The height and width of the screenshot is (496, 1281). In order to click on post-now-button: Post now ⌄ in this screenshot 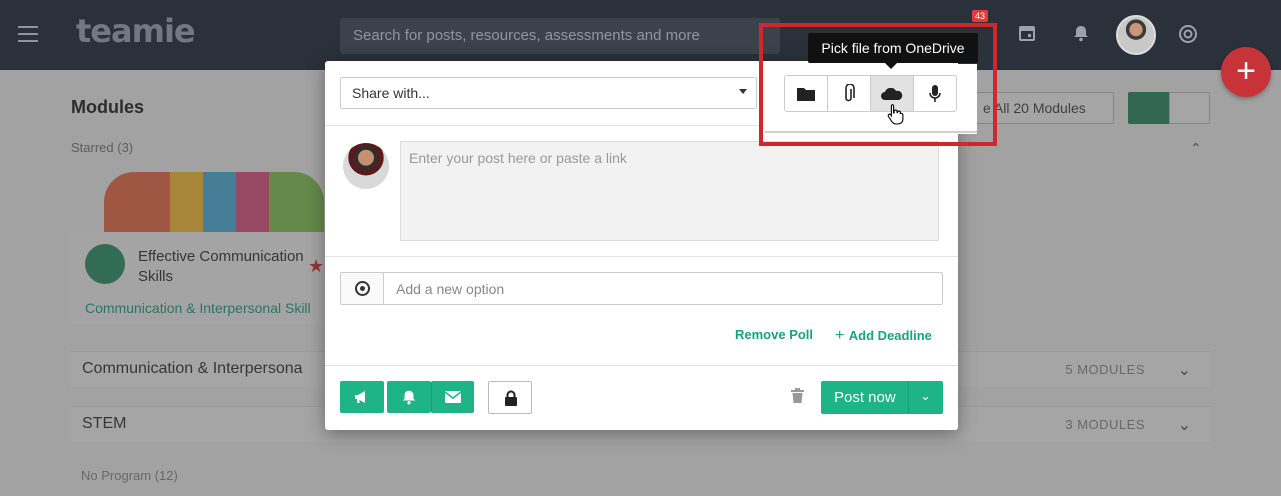, I will do `click(882, 397)`.